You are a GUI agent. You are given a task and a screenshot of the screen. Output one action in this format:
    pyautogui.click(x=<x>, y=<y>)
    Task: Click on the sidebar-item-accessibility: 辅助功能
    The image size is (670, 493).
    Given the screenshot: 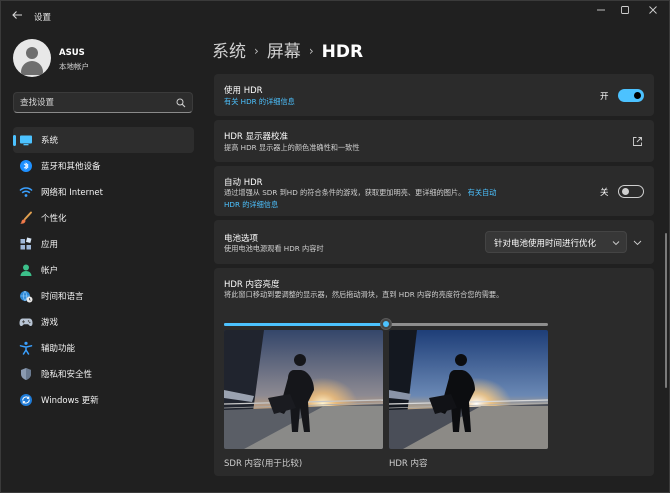 What is the action you would take?
    pyautogui.click(x=103, y=348)
    